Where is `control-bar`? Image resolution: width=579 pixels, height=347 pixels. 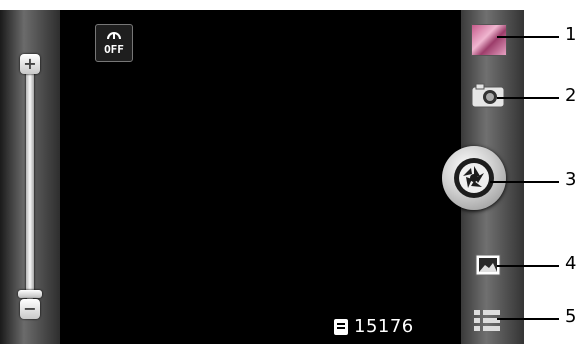 control-bar is located at coordinates (483, 177).